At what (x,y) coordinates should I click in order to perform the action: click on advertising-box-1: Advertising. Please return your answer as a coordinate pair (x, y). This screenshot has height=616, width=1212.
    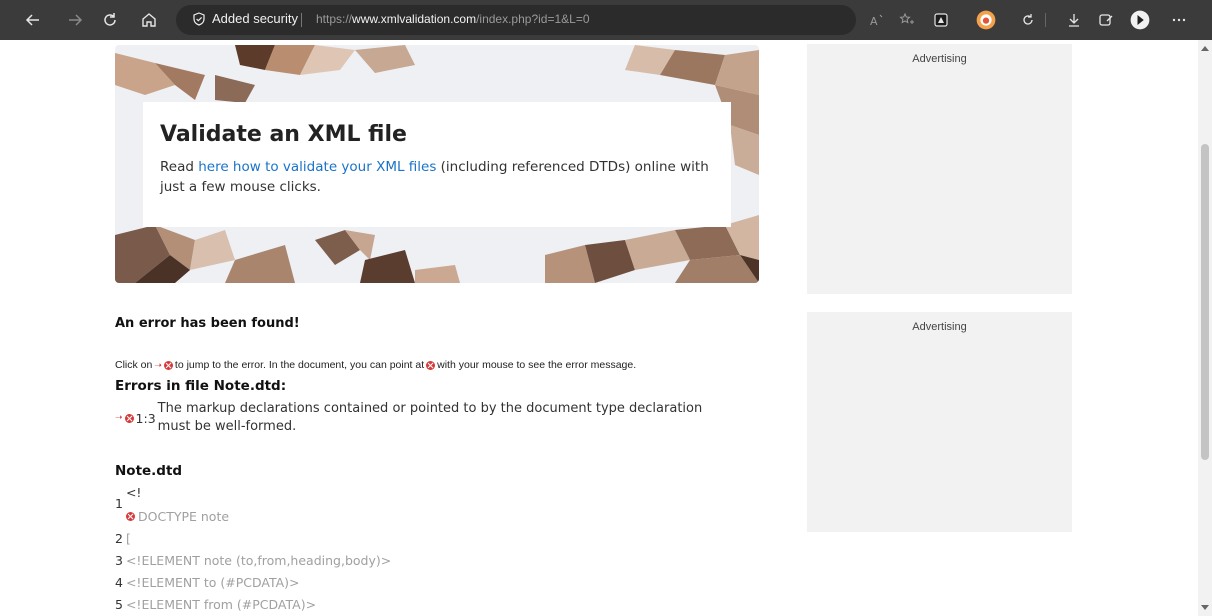
    Looking at the image, I should click on (939, 169).